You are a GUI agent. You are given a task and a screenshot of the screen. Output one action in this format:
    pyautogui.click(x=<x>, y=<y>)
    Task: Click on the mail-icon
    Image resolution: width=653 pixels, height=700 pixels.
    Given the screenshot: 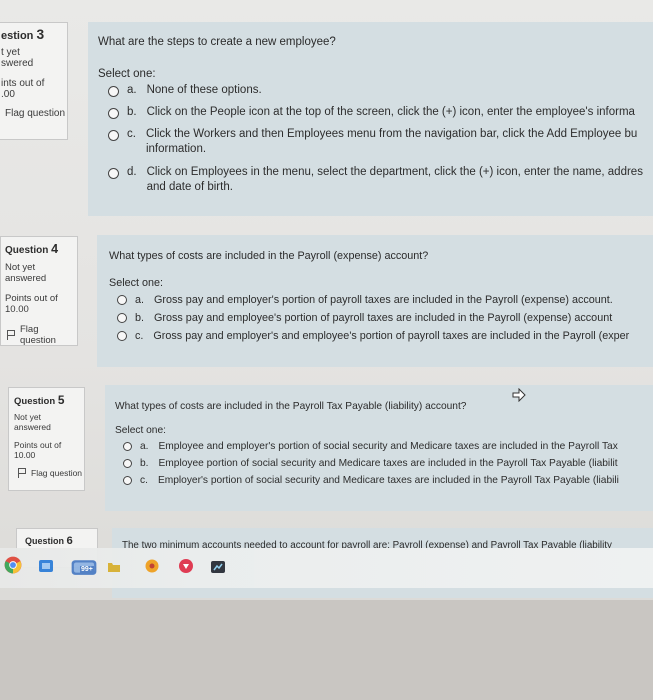 What is the action you would take?
    pyautogui.click(x=46, y=566)
    